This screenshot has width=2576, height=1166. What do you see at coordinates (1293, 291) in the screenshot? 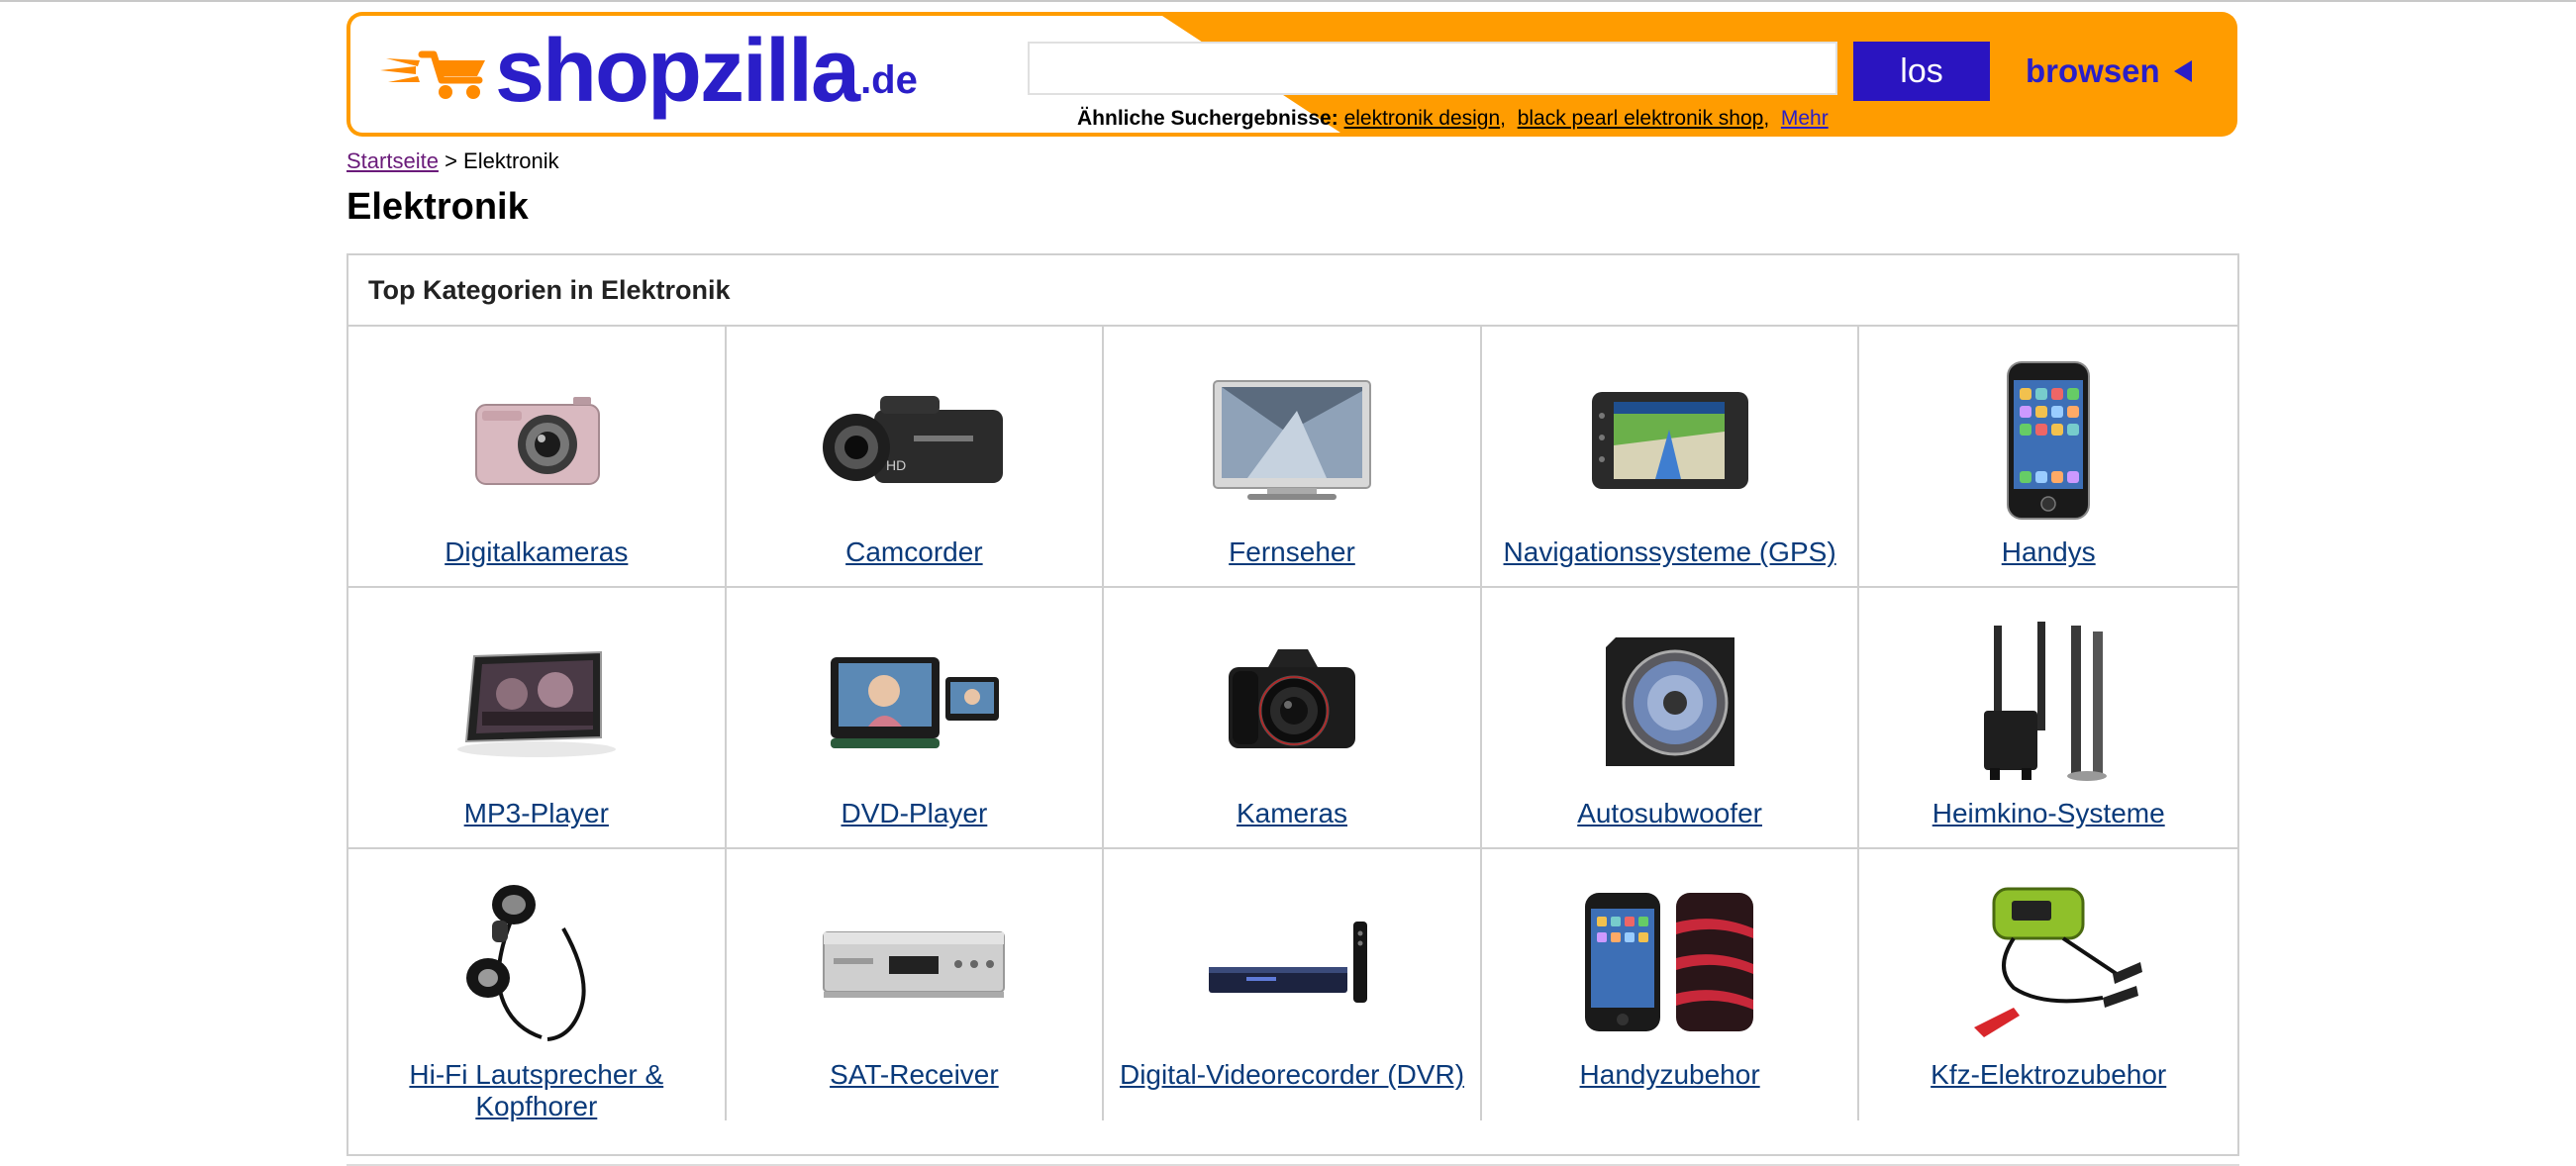
I see `top-categories-heading: Top Kategorien in Elektronik` at bounding box center [1293, 291].